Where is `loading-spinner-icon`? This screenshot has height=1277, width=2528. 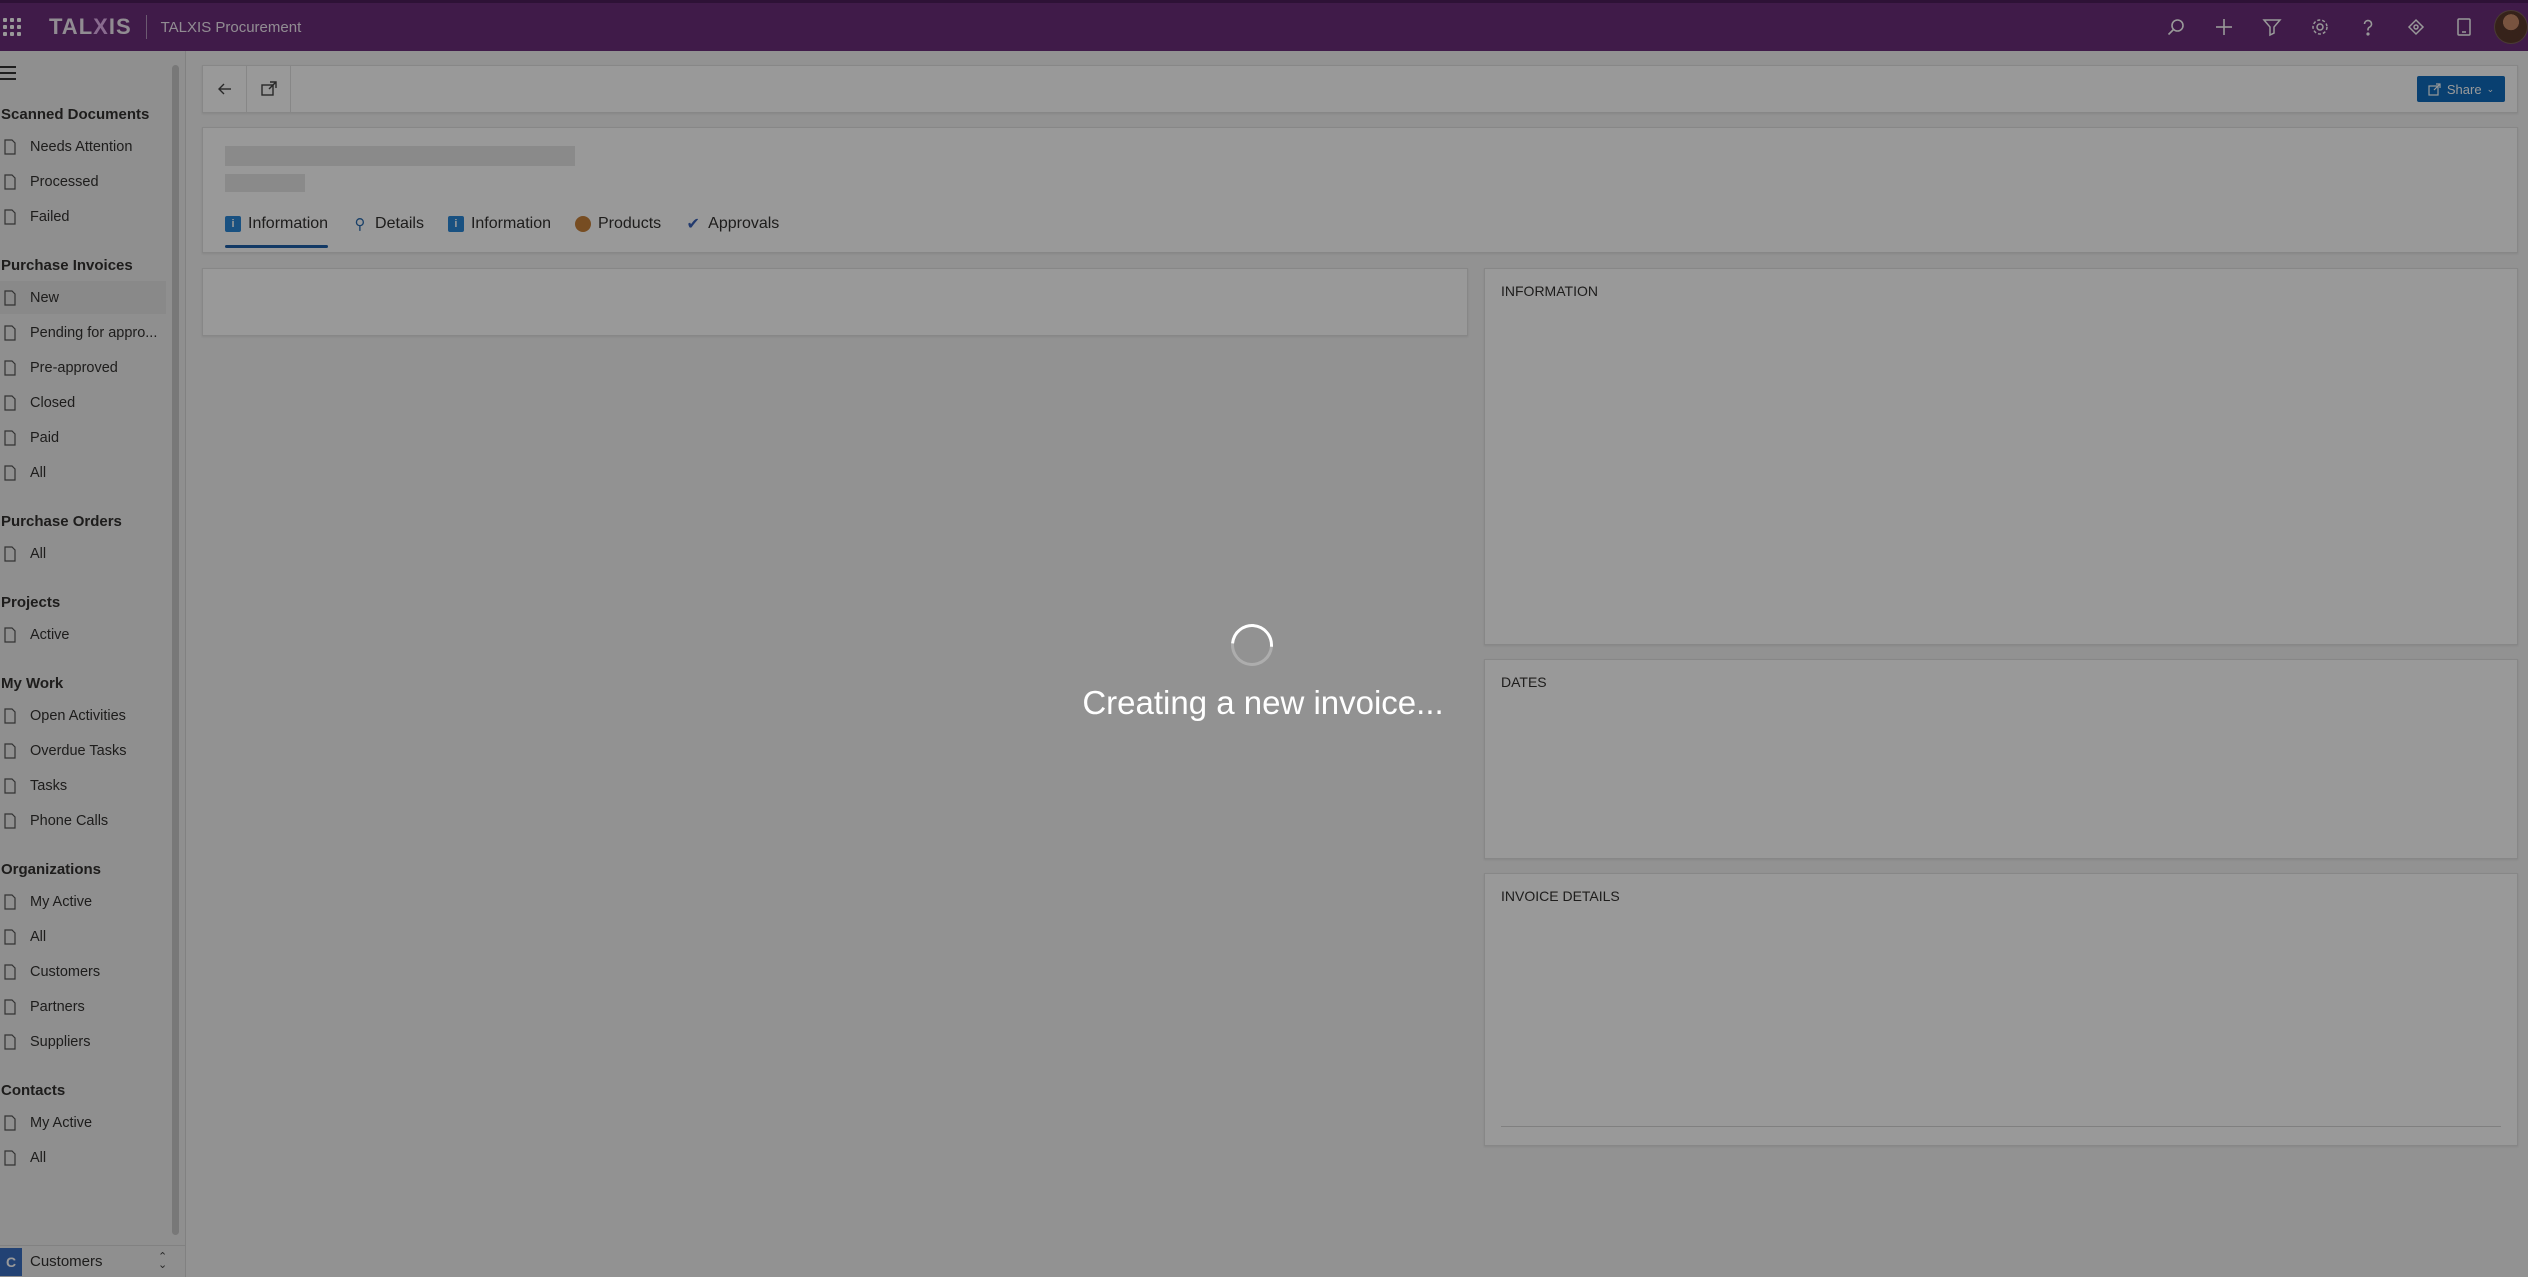
loading-spinner-icon is located at coordinates (1252, 645).